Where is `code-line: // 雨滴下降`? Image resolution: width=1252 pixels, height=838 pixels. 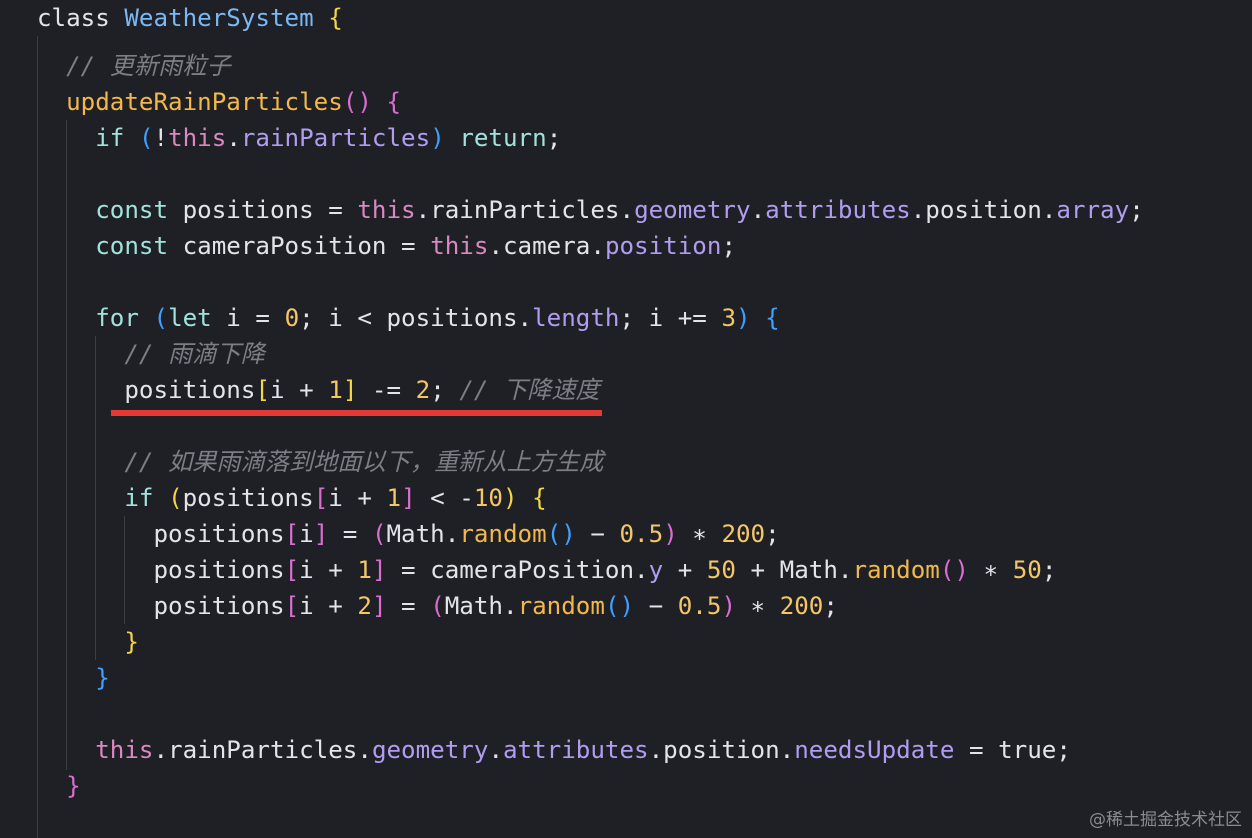 code-line: // 雨滴下降 is located at coordinates (151, 354).